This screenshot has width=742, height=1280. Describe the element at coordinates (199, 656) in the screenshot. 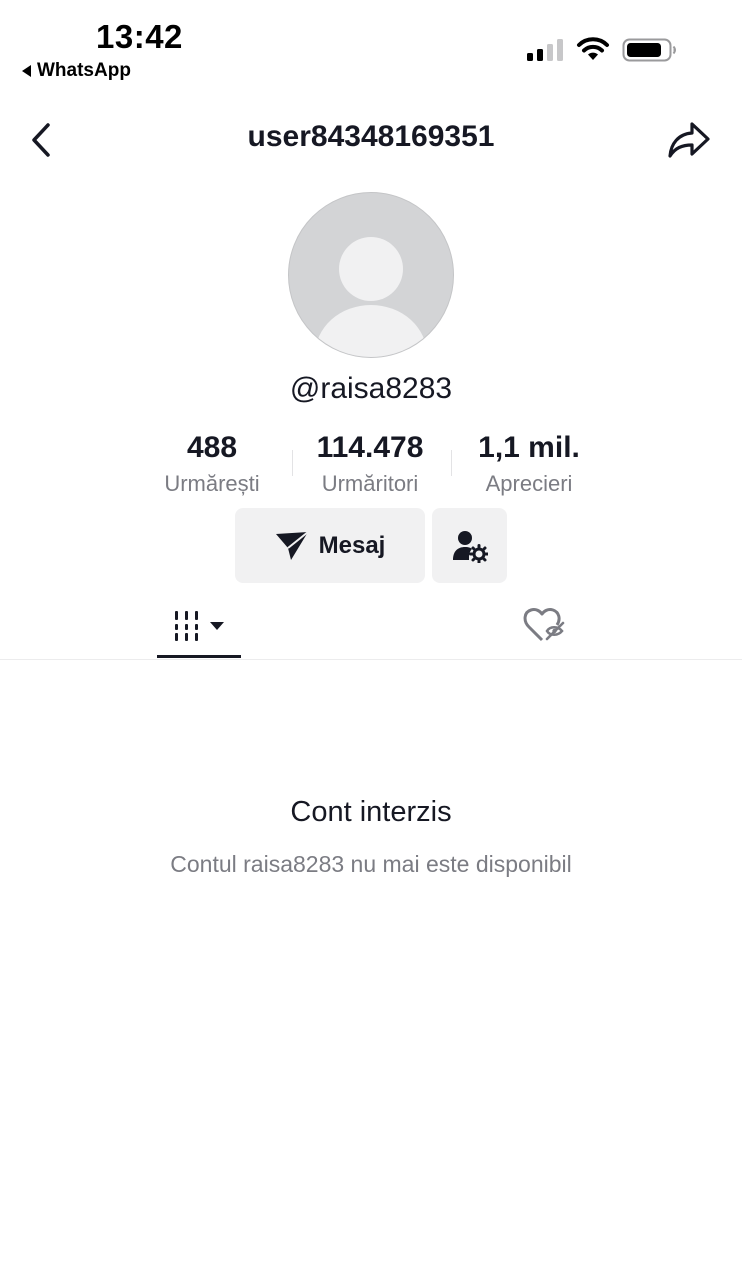

I see `active-tab-indicator` at that location.